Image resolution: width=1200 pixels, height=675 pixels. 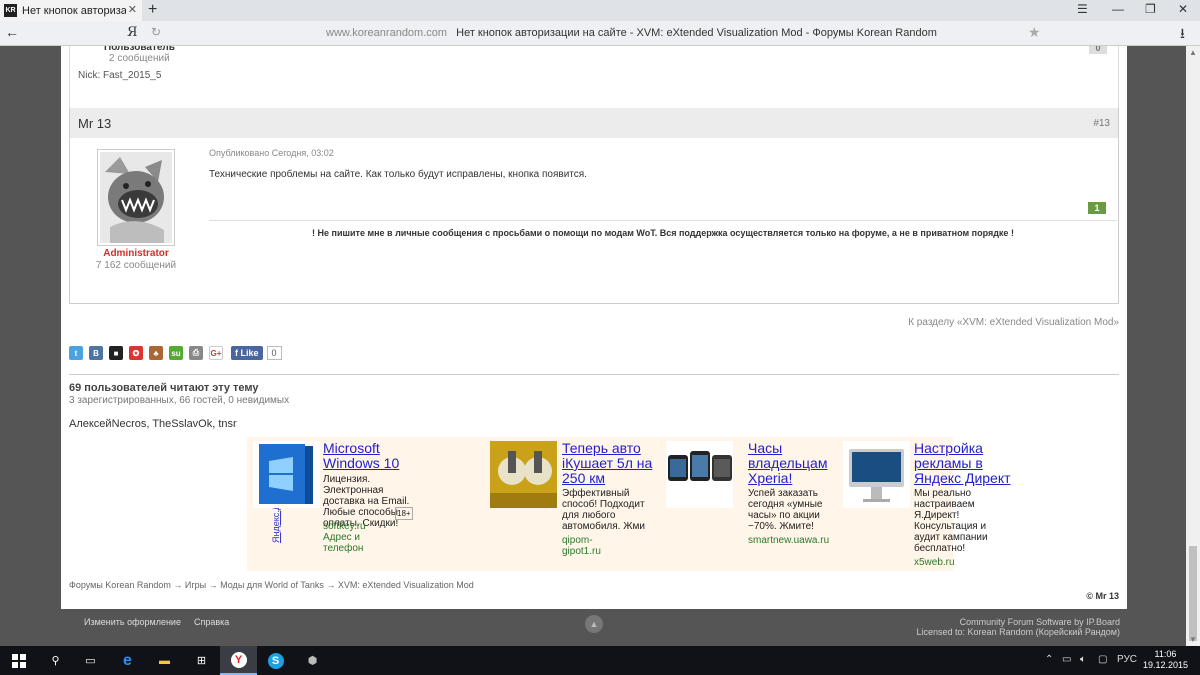 I want to click on input-language: РУС, so click(x=1127, y=659).